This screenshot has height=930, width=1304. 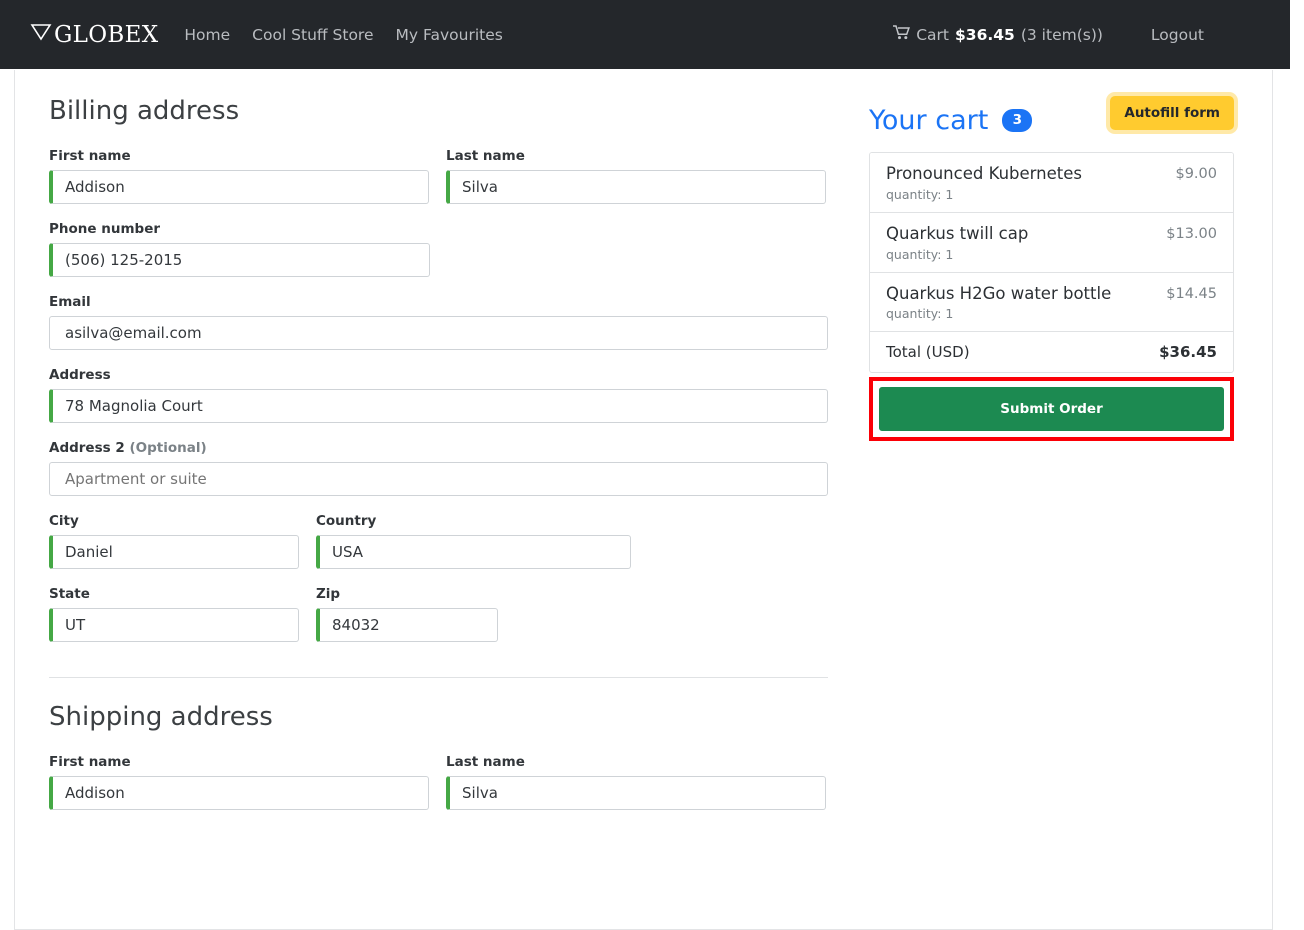 What do you see at coordinates (106, 34) in the screenshot?
I see `brand-text: GLOBEX` at bounding box center [106, 34].